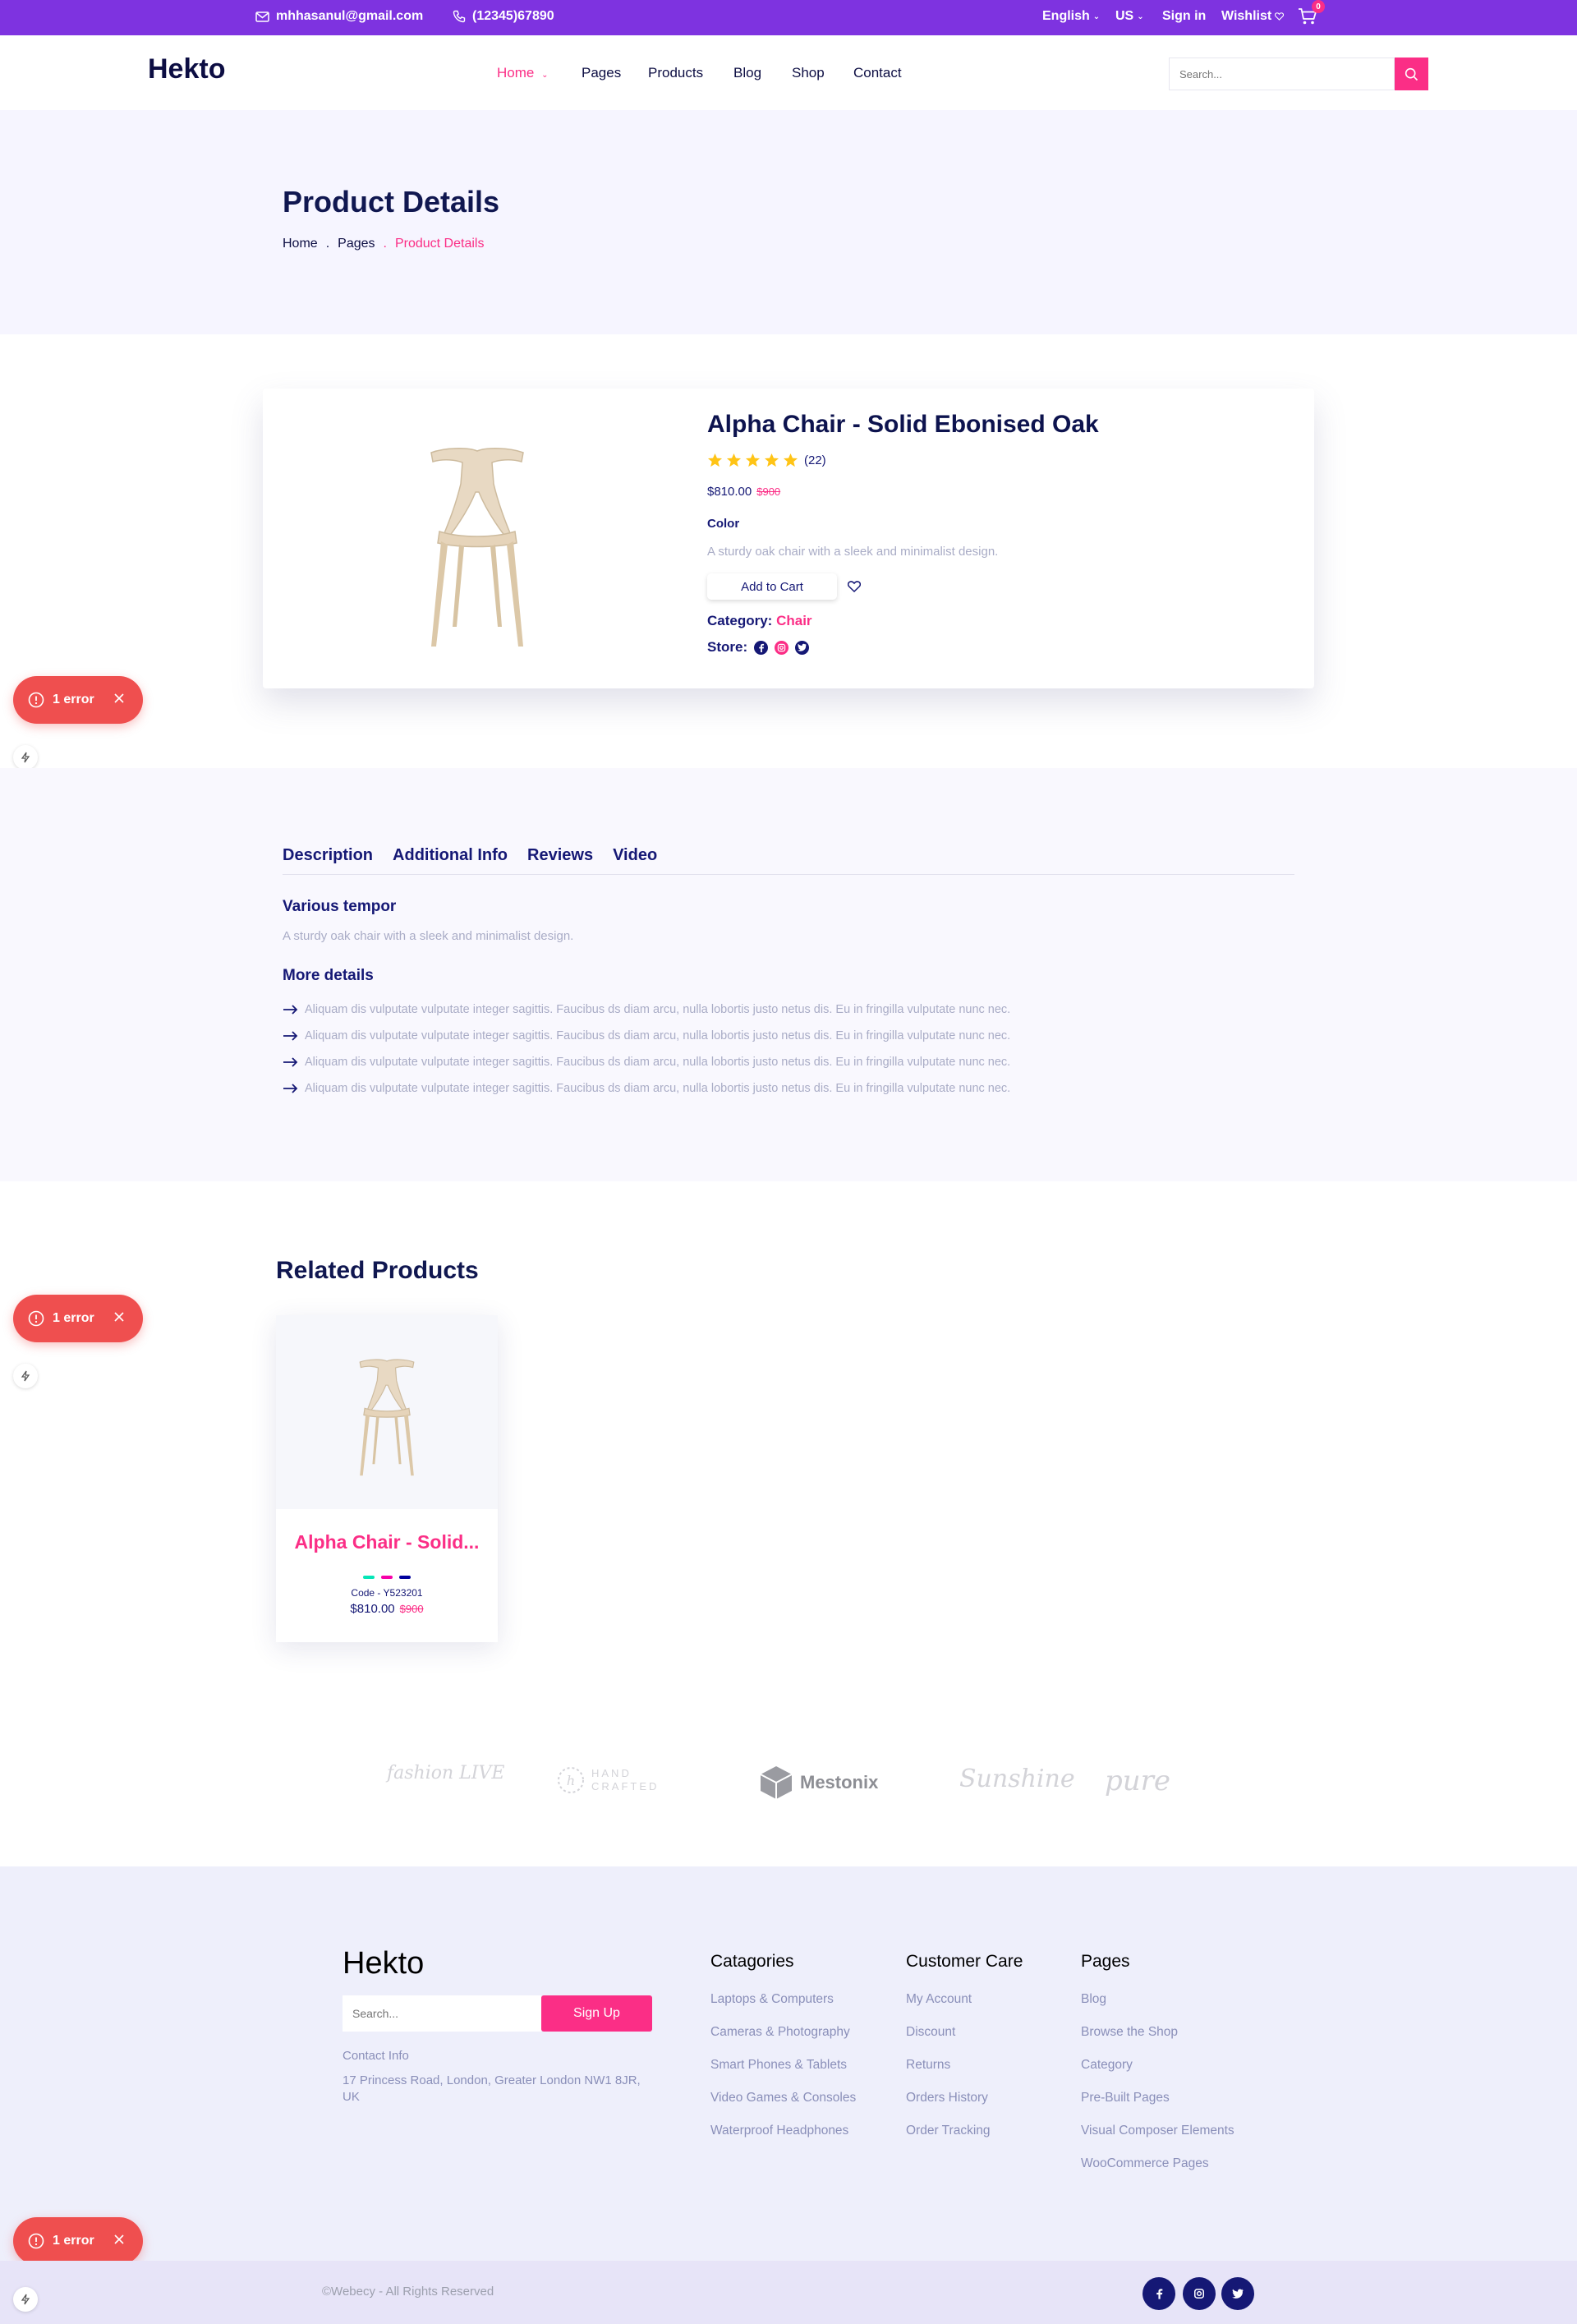  What do you see at coordinates (778, 2065) in the screenshot?
I see `footer-link: Smart Phones & Tablets` at bounding box center [778, 2065].